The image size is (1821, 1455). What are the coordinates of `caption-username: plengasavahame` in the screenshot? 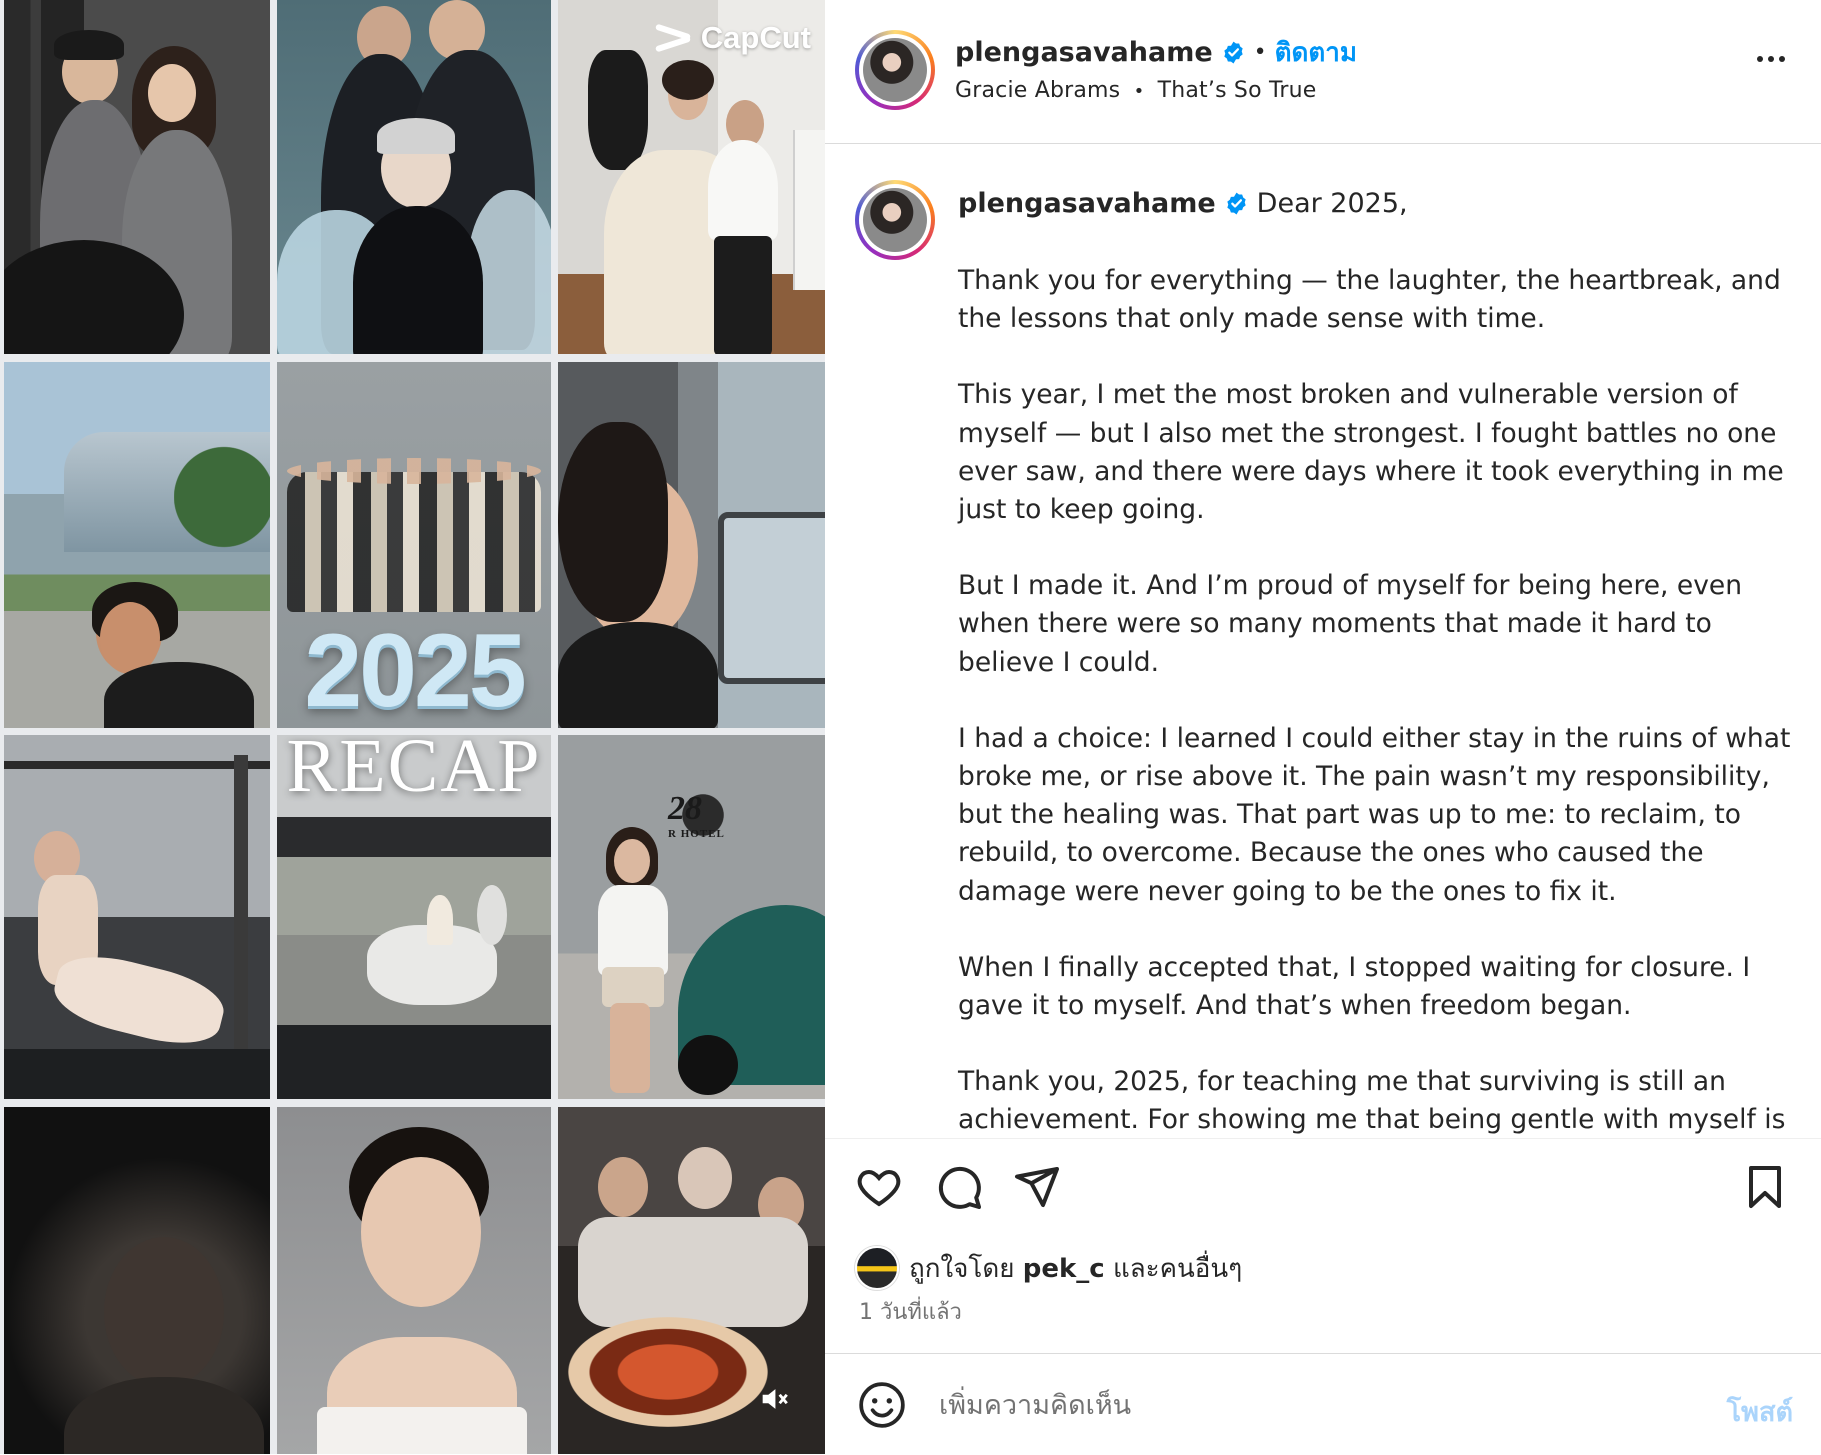 It's located at (1087, 203).